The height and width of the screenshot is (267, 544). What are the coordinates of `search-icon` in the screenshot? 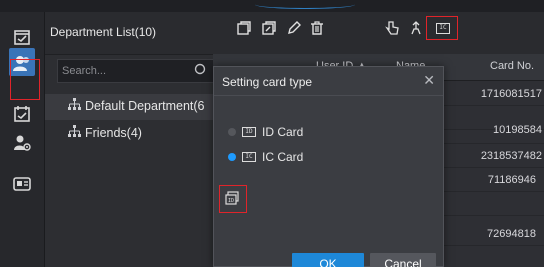 It's located at (201, 72).